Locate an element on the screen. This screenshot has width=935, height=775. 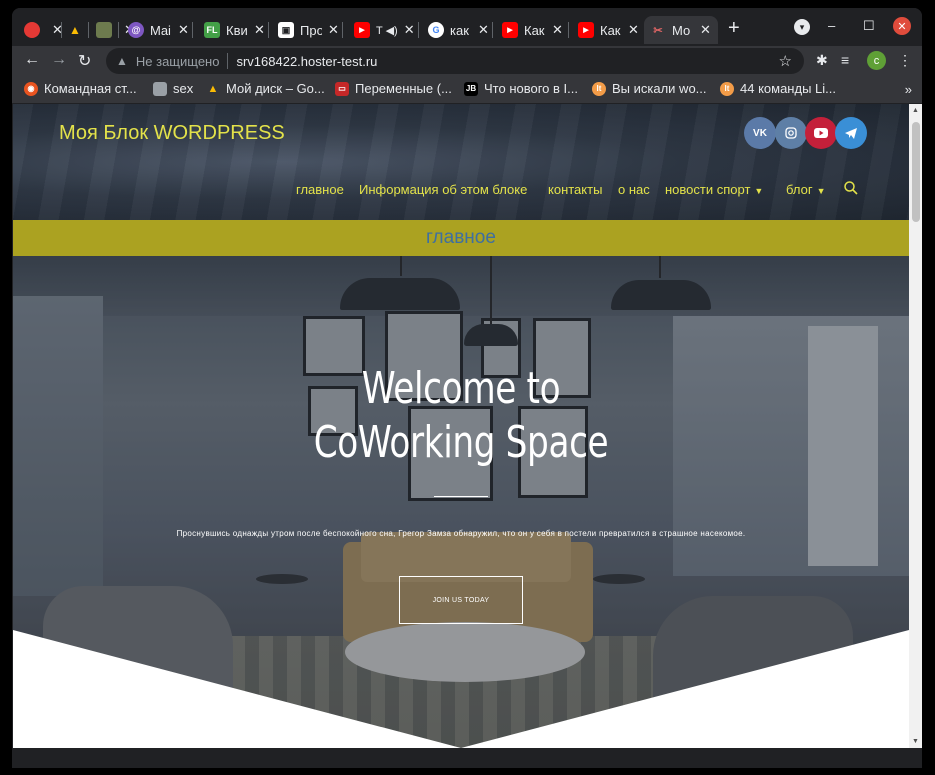
tab-8: ▶ Как ✕ is located at coordinates (532, 30).